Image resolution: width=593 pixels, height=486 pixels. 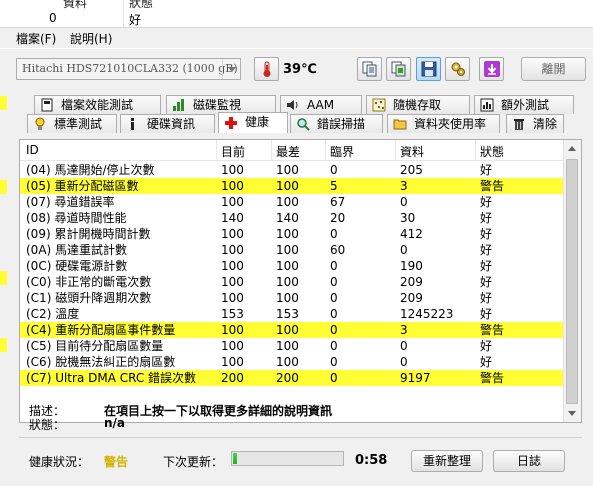 What do you see at coordinates (291, 234) in the screenshot?
I see `table-row: (09) 累計開機時間計數 100 100 0 412 好` at bounding box center [291, 234].